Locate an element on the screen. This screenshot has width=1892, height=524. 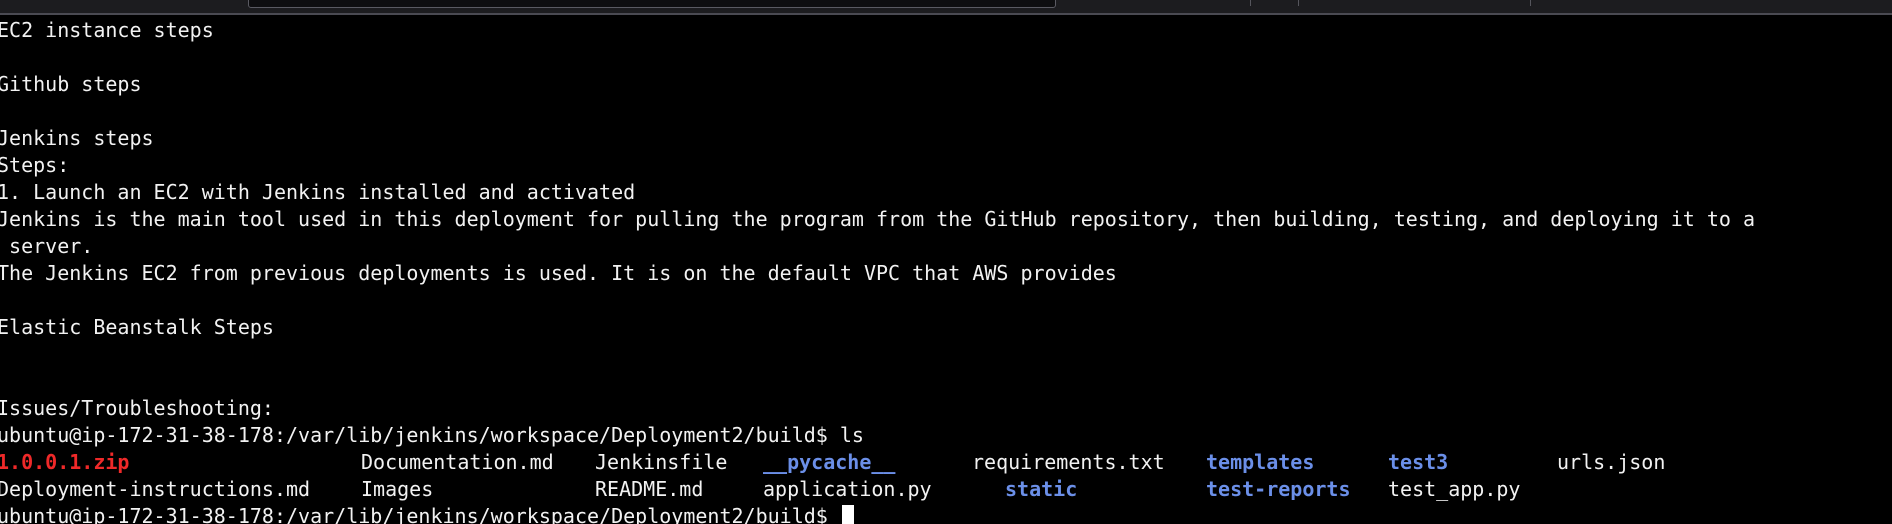
terminal-line: Elastic Beanstalk Steps is located at coordinates (137, 327).